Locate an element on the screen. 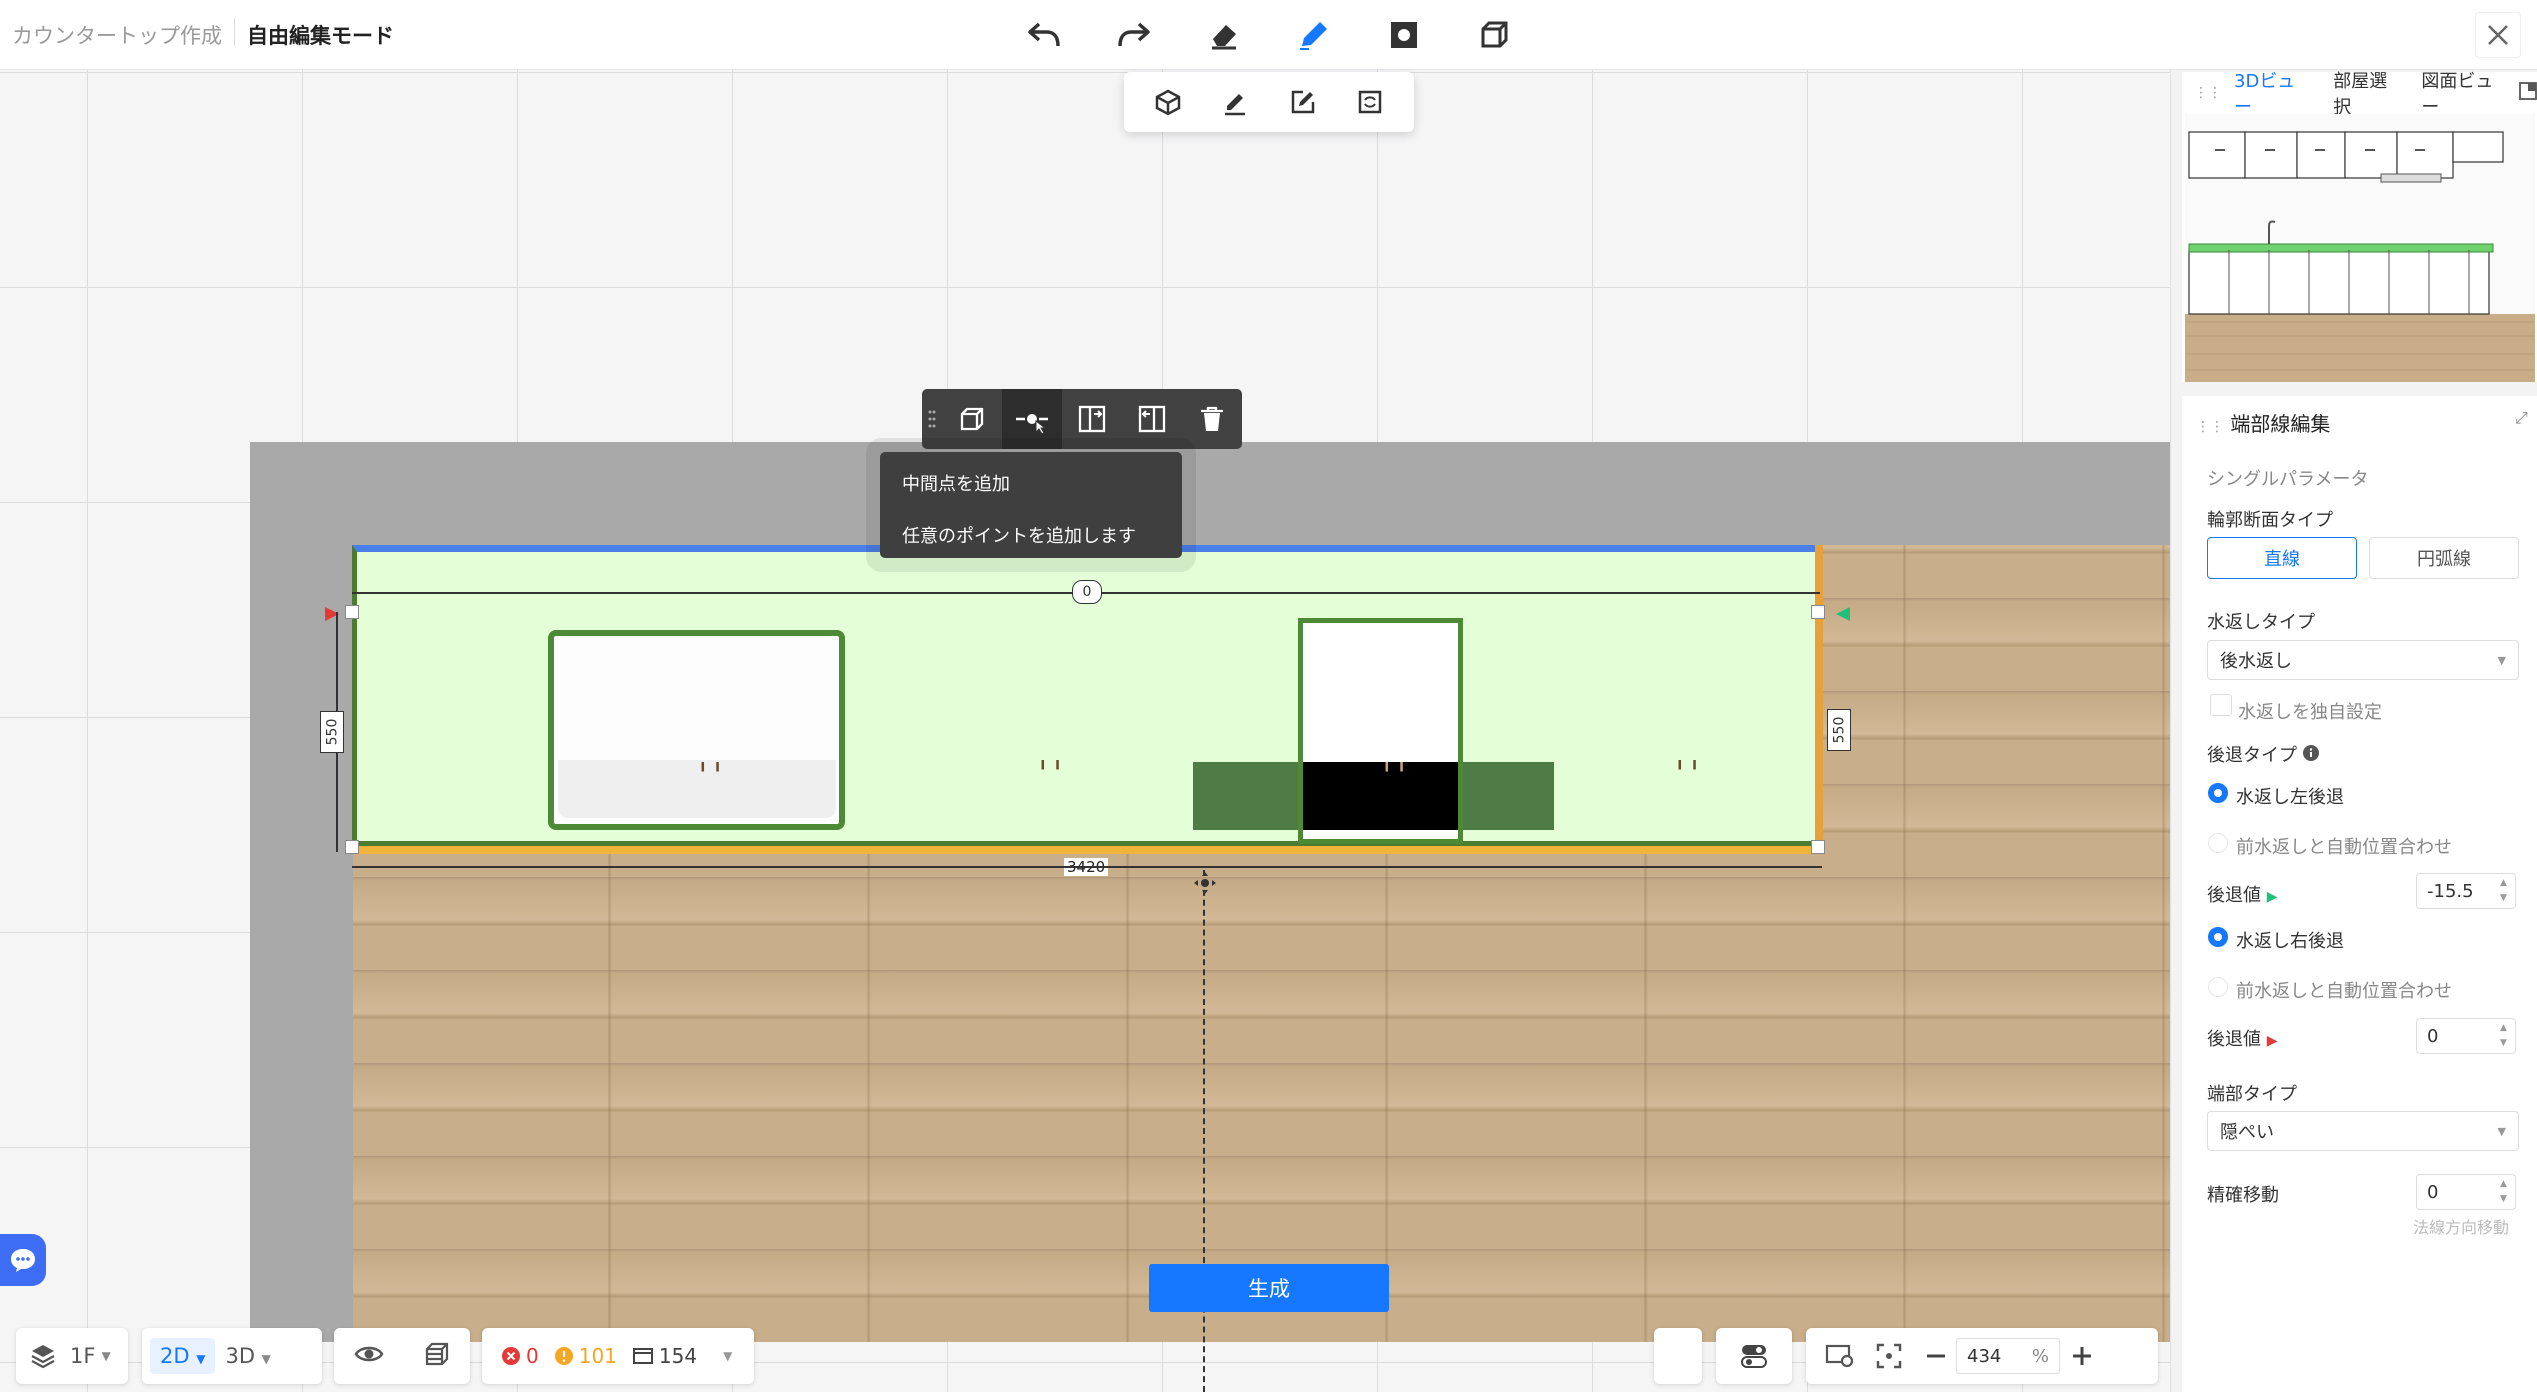  breadcrumb-separator is located at coordinates (234, 32).